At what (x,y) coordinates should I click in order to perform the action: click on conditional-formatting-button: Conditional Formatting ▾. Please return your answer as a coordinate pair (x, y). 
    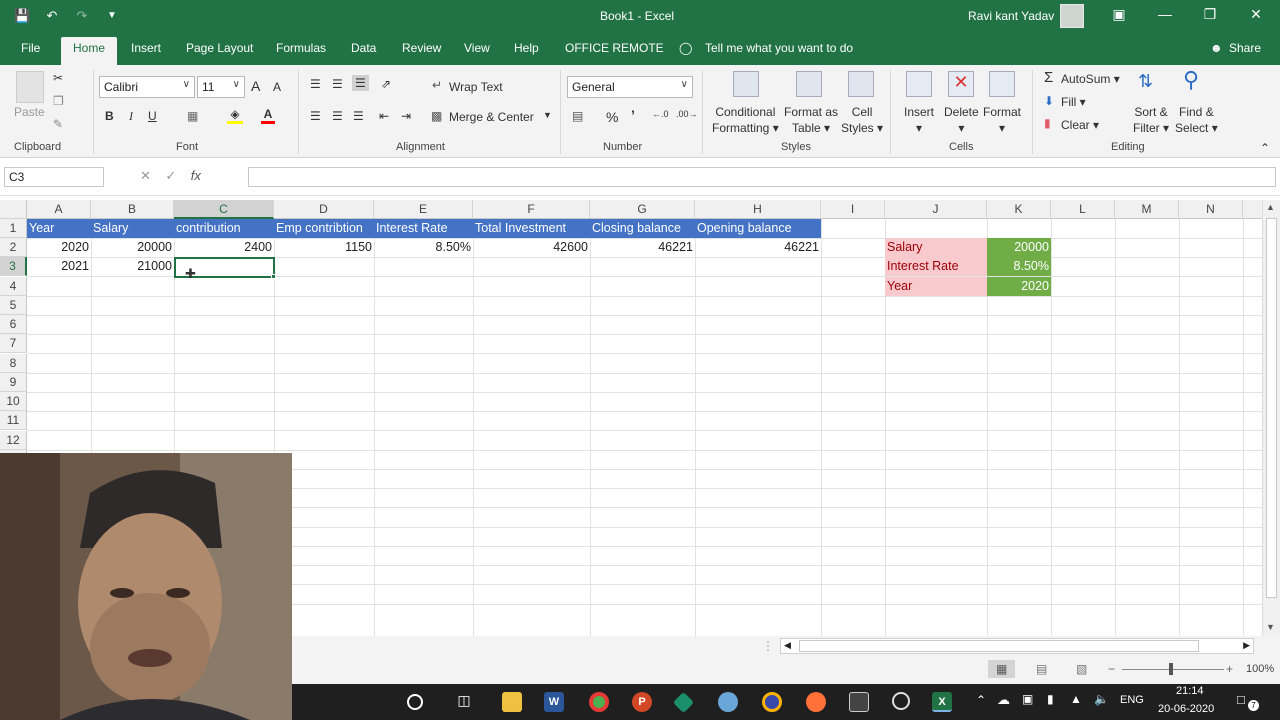
    Looking at the image, I should click on (745, 120).